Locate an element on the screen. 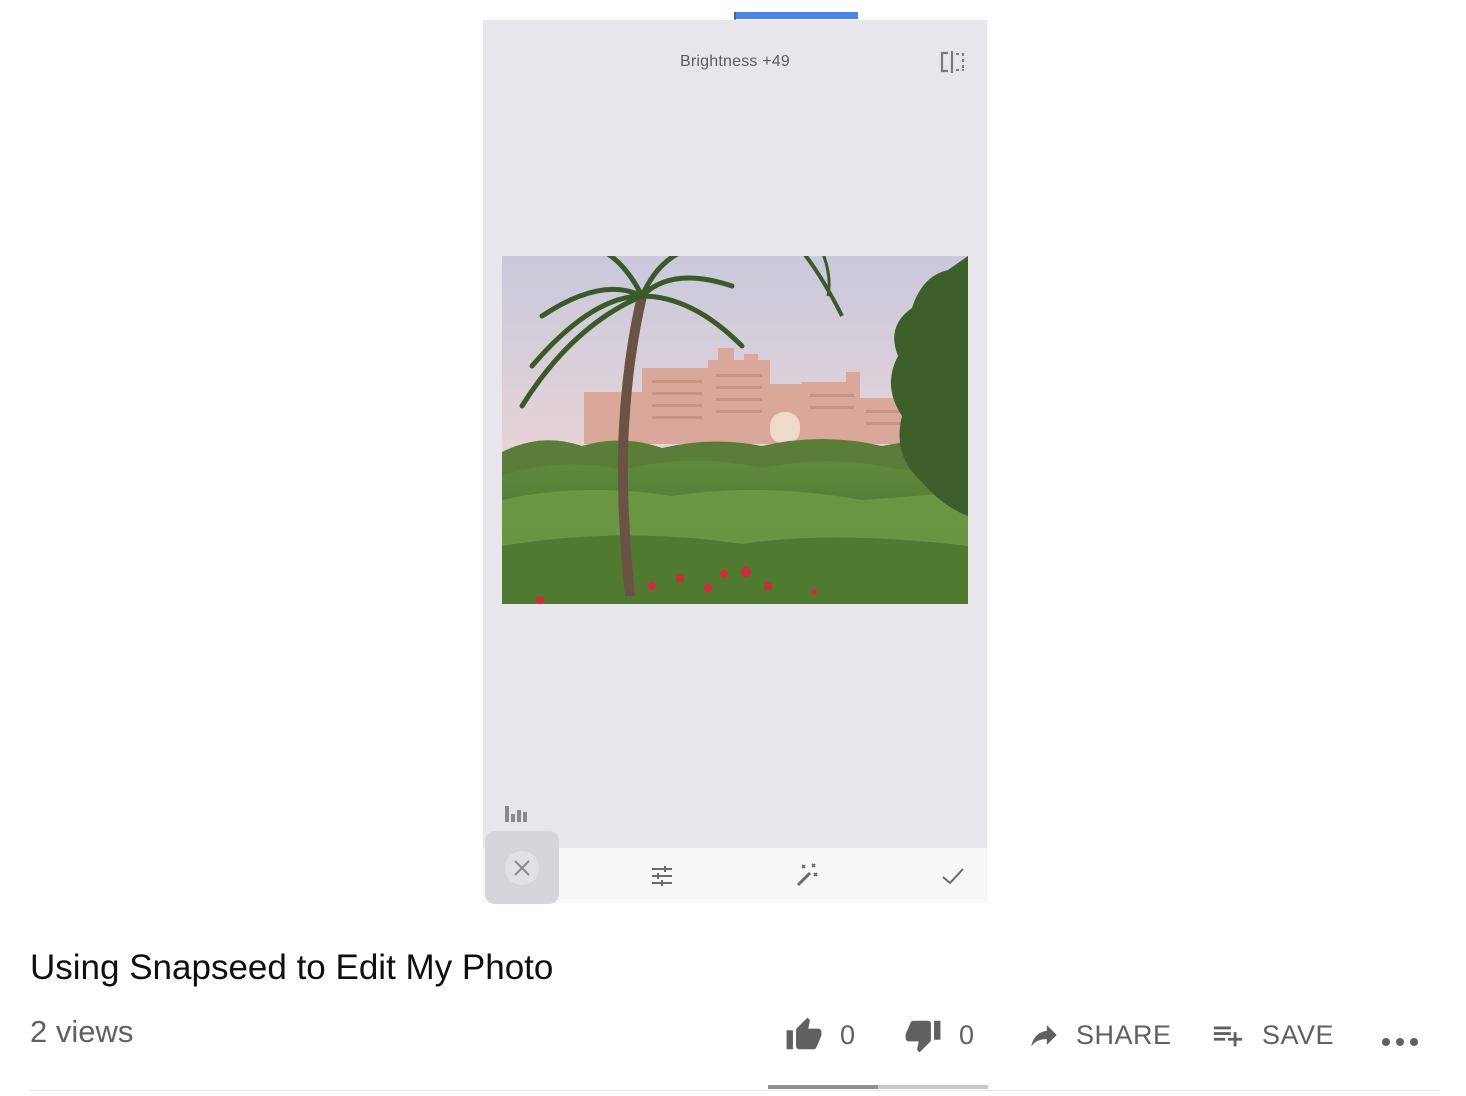 This screenshot has width=1466, height=1096. magic-wand-icon is located at coordinates (807, 874).